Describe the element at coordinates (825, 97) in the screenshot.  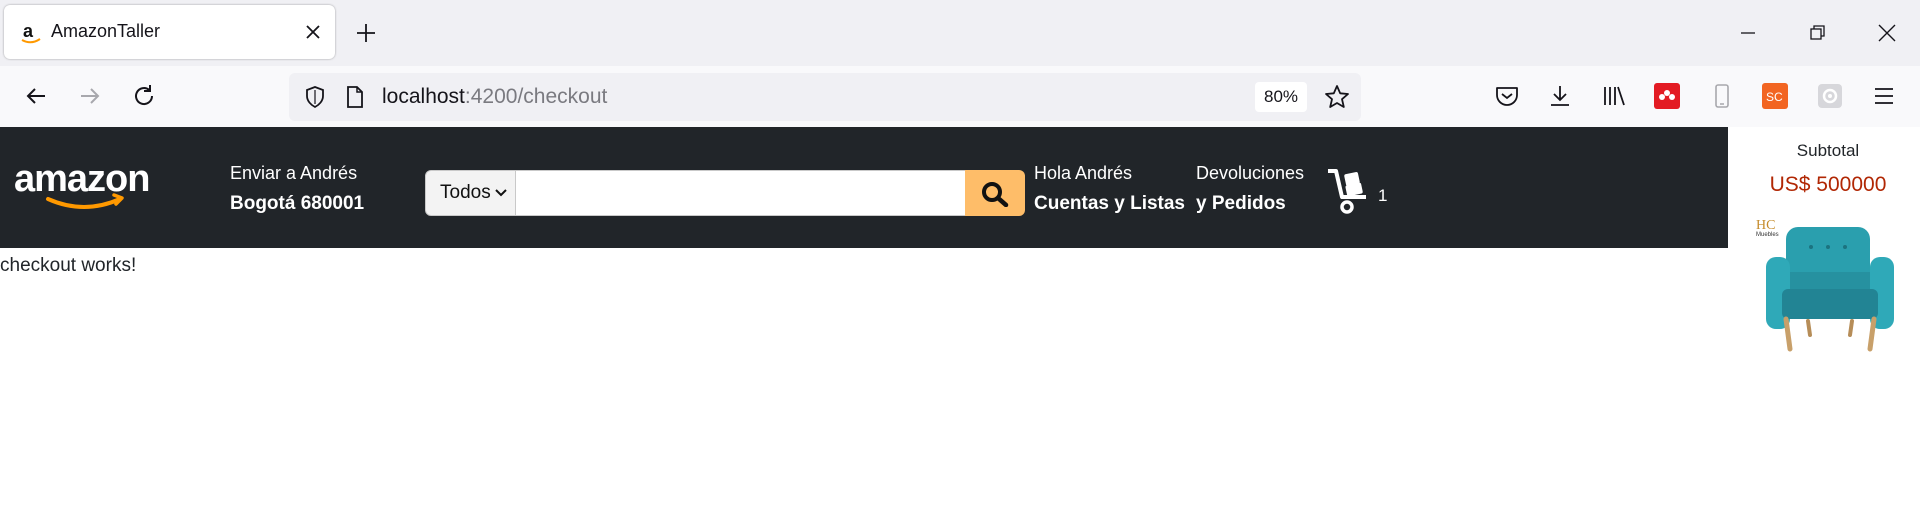
I see `address-bar: localhost:4200/checkout 80%` at that location.